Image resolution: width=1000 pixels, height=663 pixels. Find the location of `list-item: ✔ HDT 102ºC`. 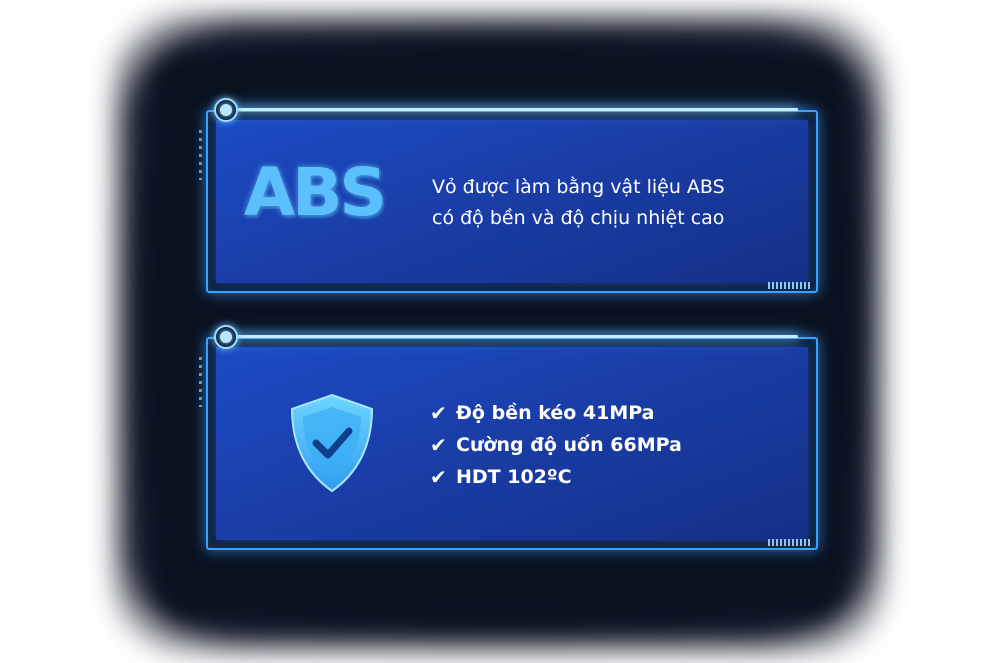

list-item: ✔ HDT 102ºC is located at coordinates (556, 477).